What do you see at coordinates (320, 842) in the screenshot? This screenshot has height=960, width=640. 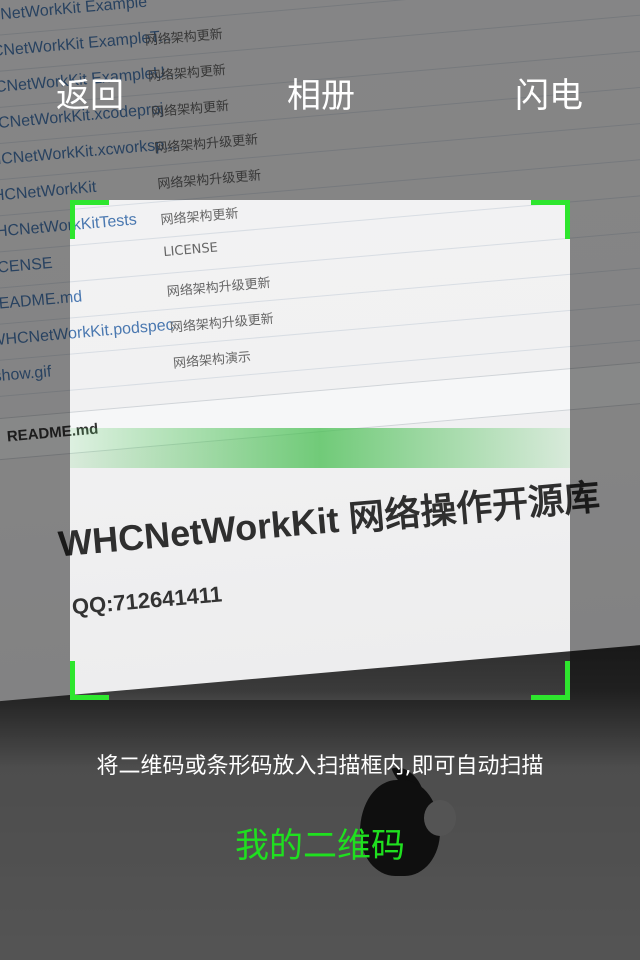 I see `my-qrcode-button: 我的二维码` at bounding box center [320, 842].